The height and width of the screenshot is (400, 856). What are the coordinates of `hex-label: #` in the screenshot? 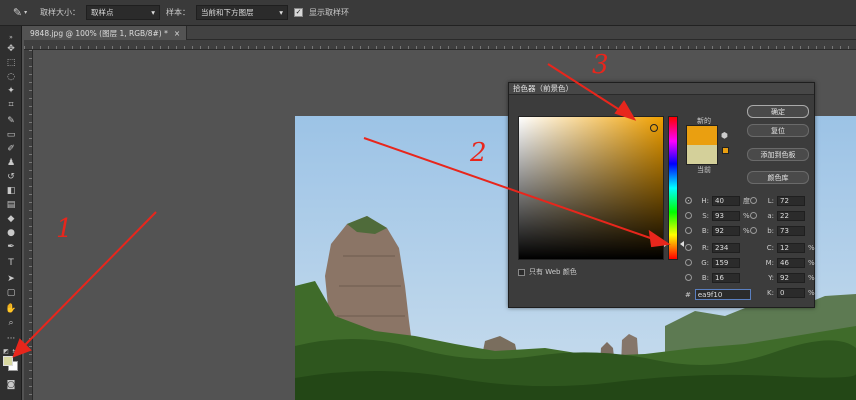 It's located at (688, 294).